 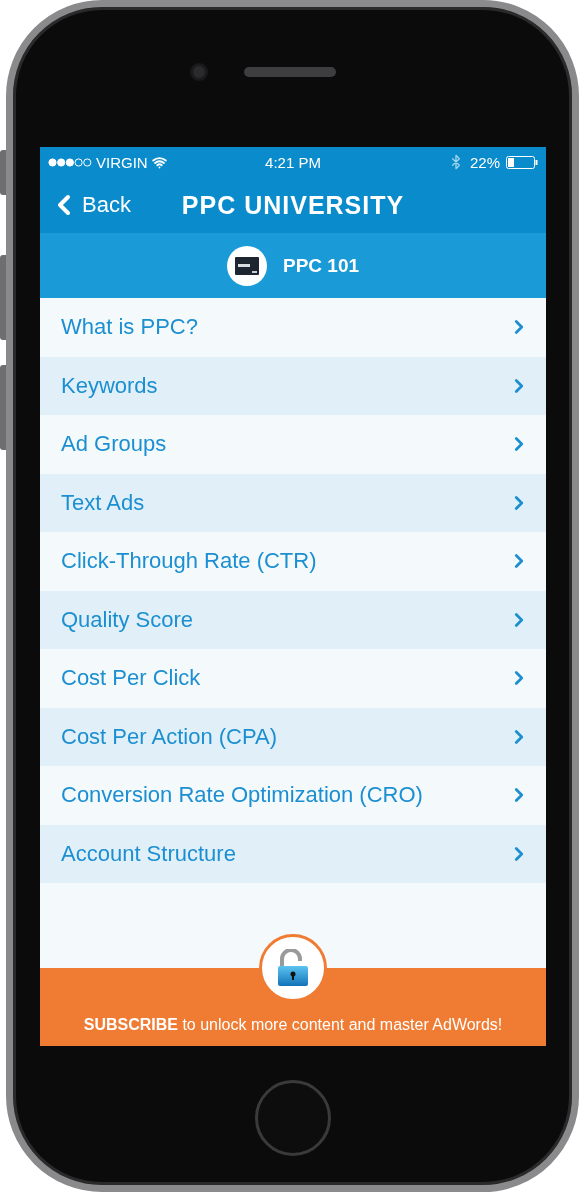 What do you see at coordinates (293, 1025) in the screenshot?
I see `subscribe-text: SUBSCRIBE to unlock more content and master AdWords!` at bounding box center [293, 1025].